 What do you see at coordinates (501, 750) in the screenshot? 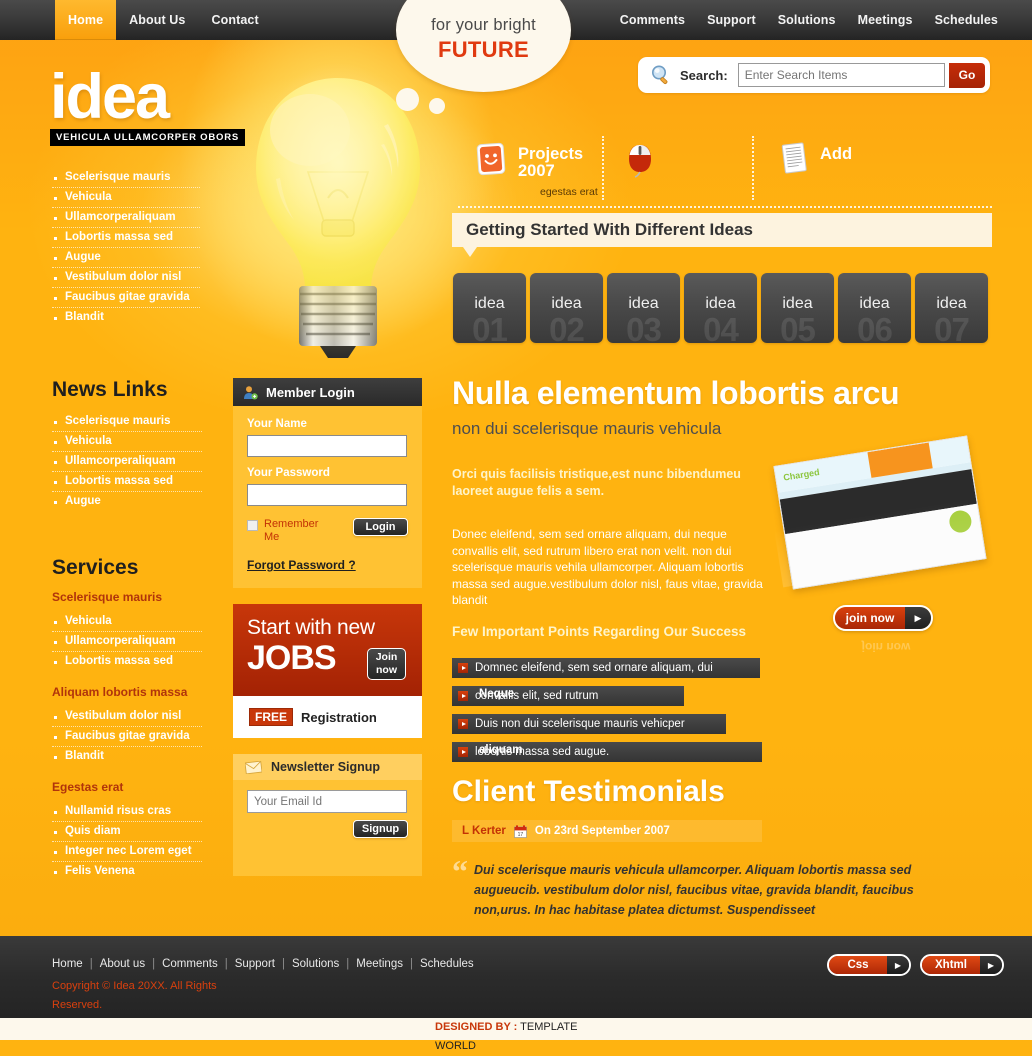
I see `point-overflow-text: aliquam` at bounding box center [501, 750].